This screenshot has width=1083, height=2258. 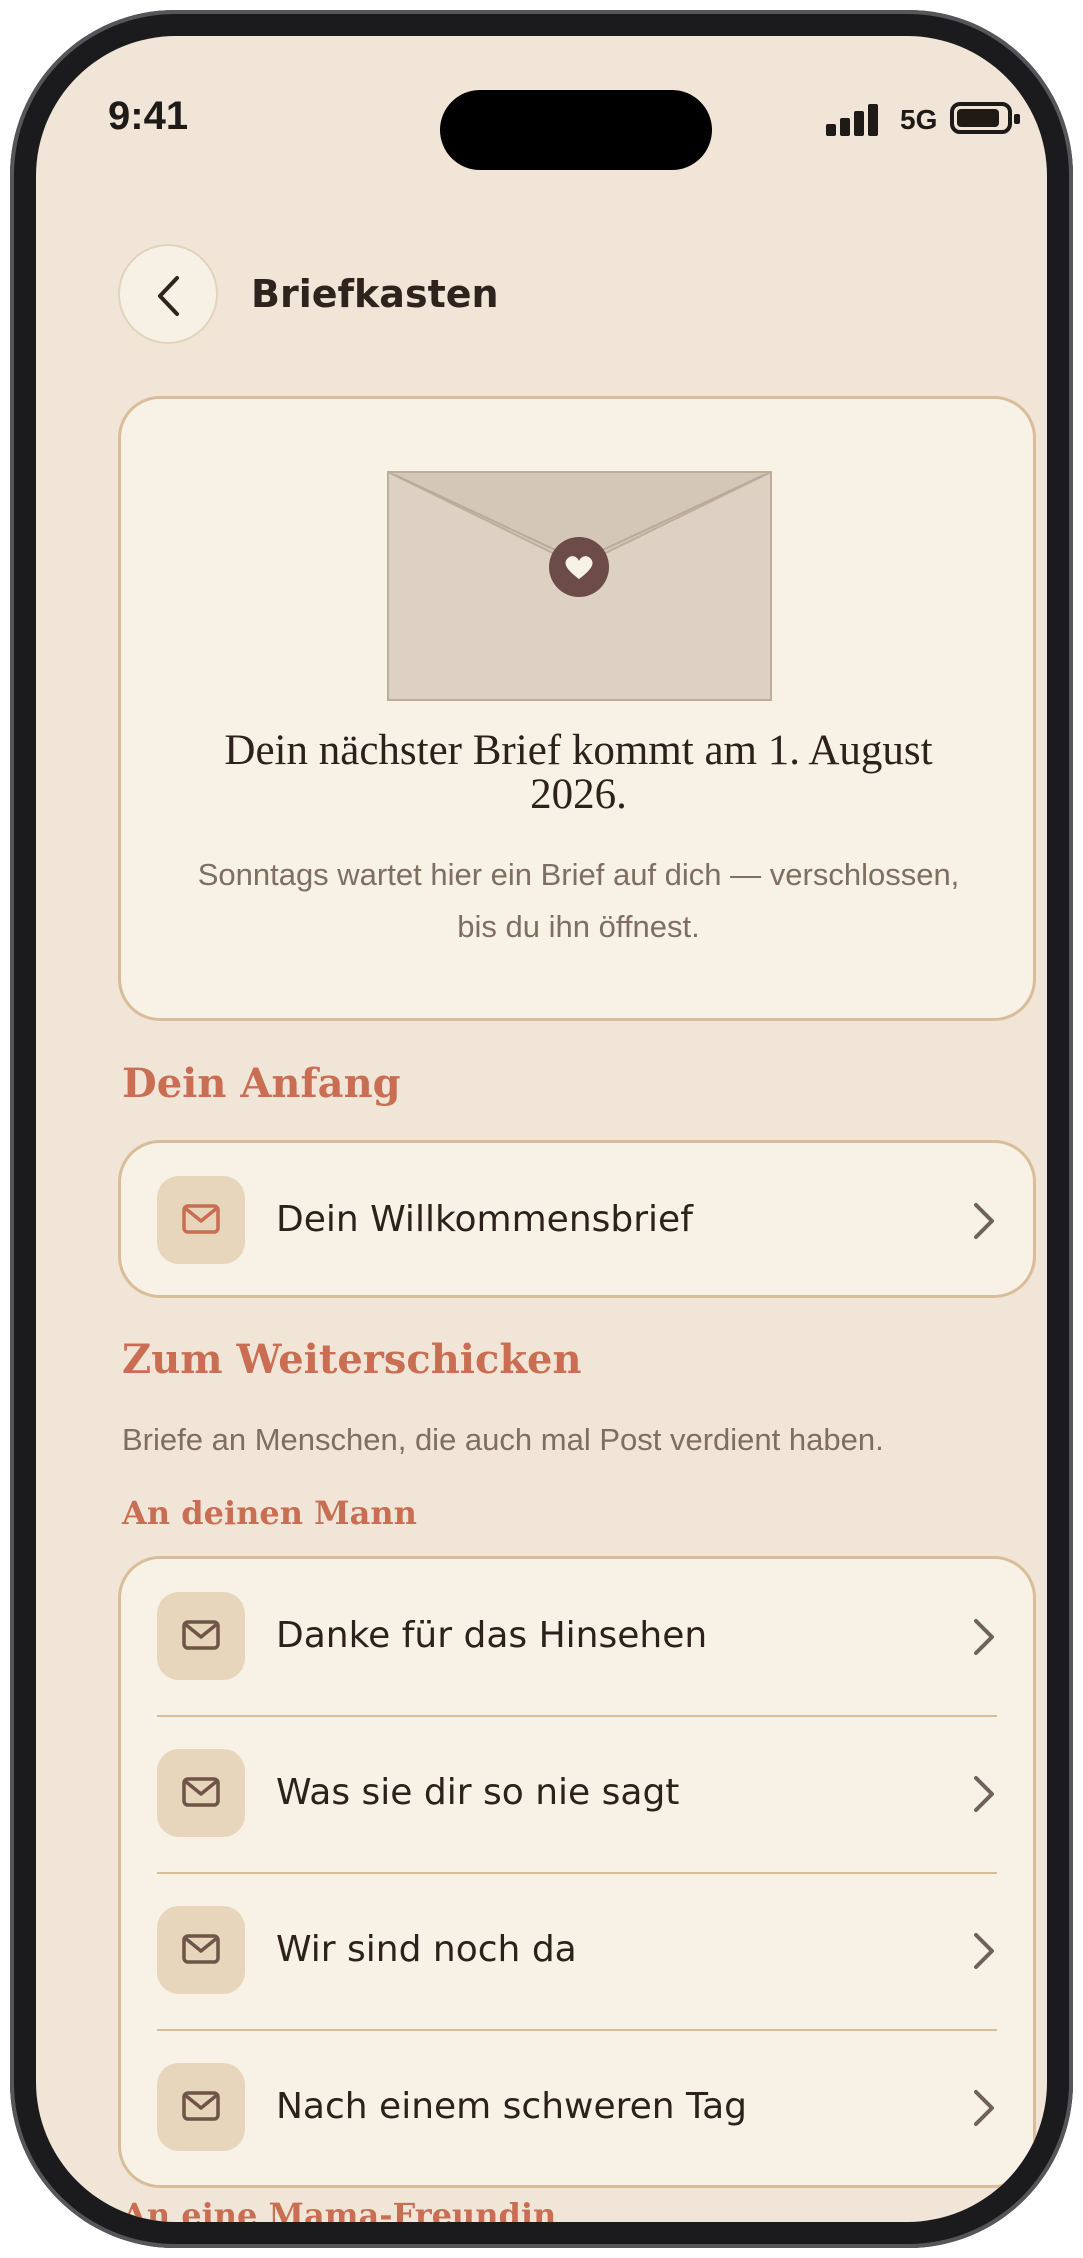 I want to click on letter-row: Nach einem schweren Tag, so click(x=577, y=2108).